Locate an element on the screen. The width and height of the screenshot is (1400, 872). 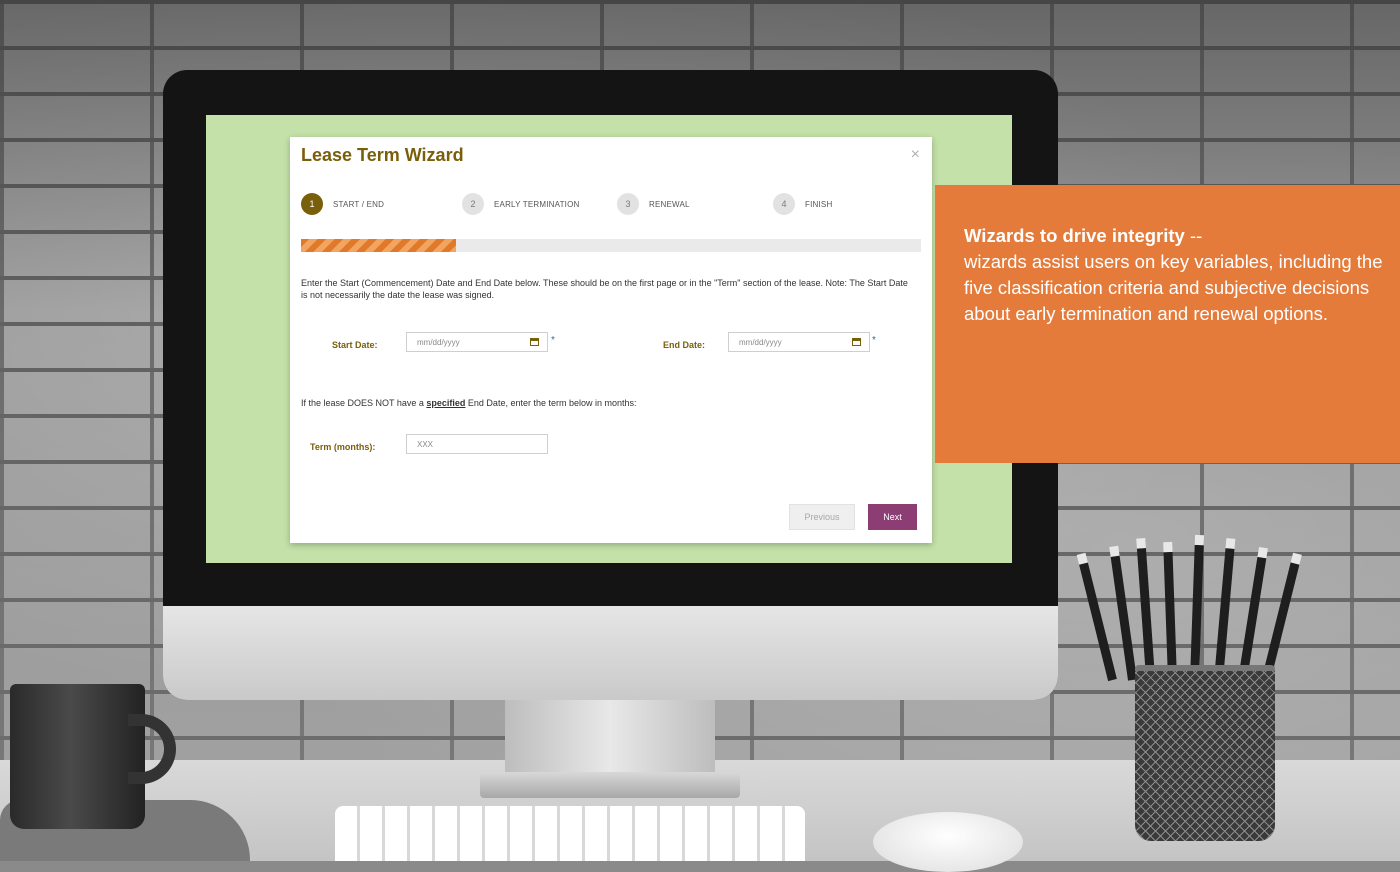
end-date-placeholder: mm/dd/yyyy is located at coordinates (760, 342).